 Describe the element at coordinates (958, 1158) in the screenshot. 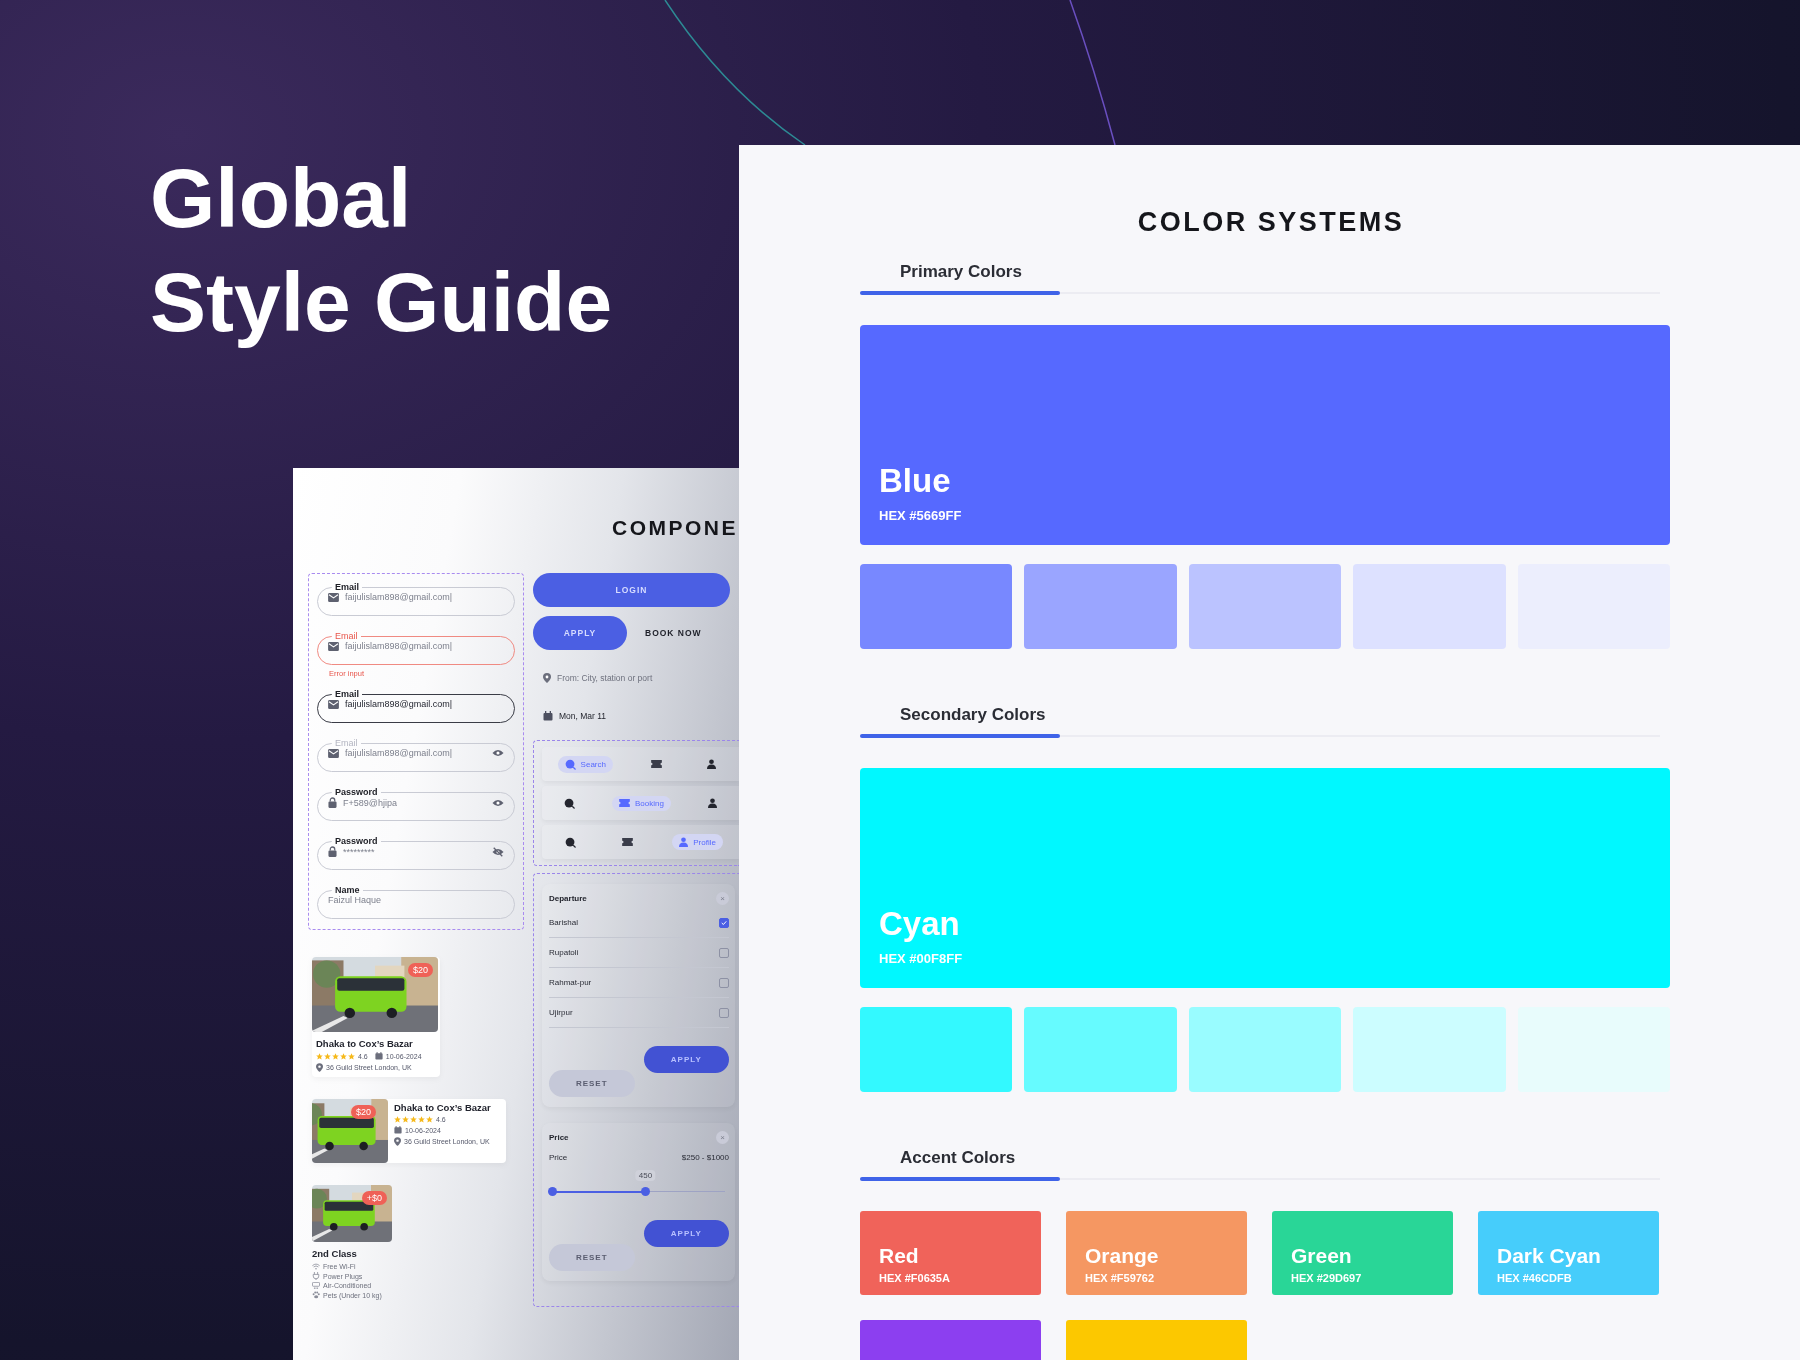

I see `section-title: Accent Colors` at that location.